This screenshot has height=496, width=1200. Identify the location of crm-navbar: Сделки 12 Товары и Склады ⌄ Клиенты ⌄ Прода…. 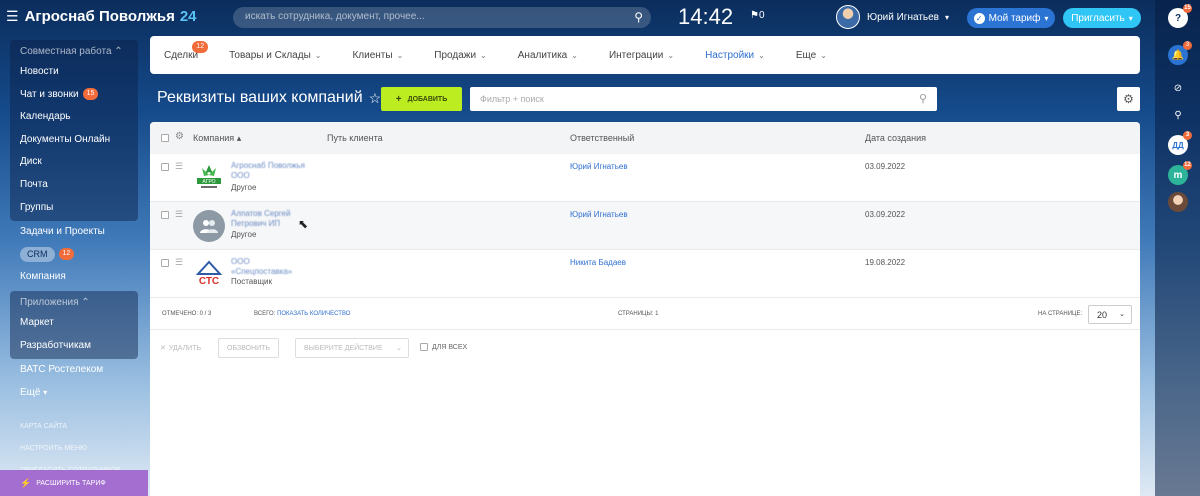
(645, 55).